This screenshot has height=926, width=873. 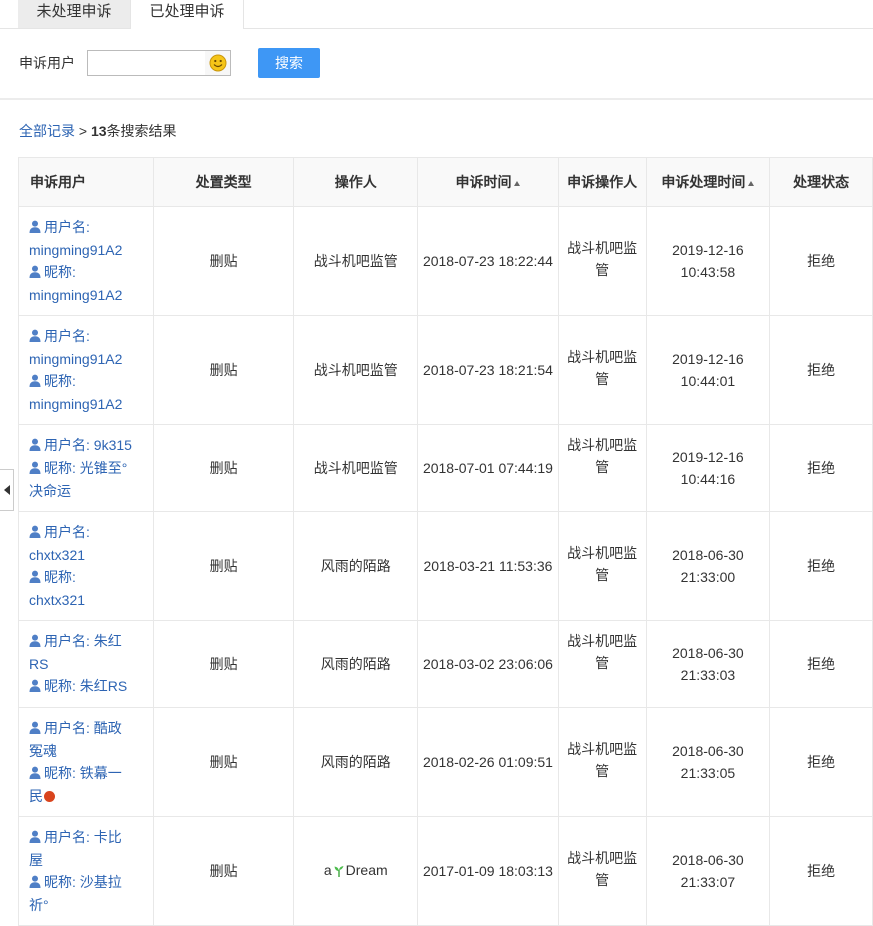 What do you see at coordinates (436, 63) in the screenshot?
I see `search-bar: 申诉用户 搜索` at bounding box center [436, 63].